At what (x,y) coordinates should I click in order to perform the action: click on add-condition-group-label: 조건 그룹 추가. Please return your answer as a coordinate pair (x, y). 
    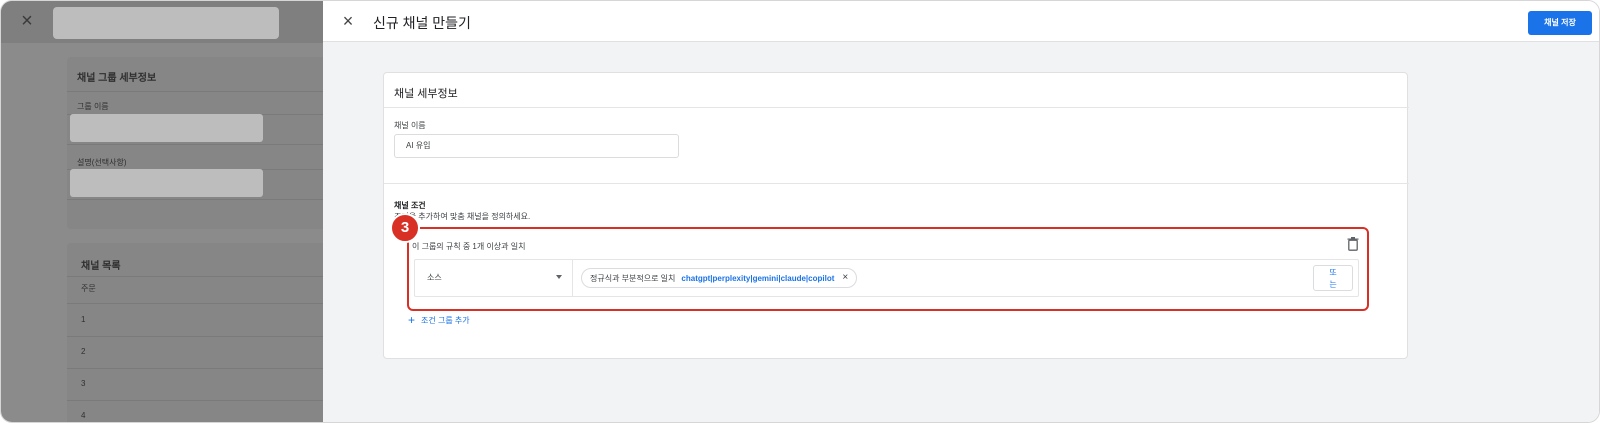
    Looking at the image, I should click on (445, 320).